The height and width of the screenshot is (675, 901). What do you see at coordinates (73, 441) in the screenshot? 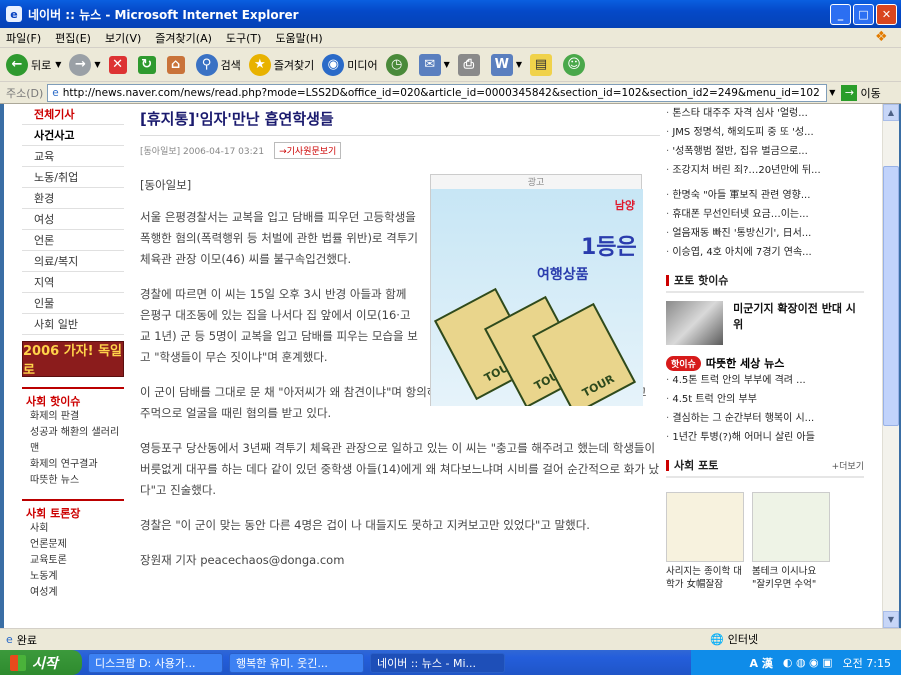
I see `hot-issue-item: 성공과 해환의 샐러리맨` at bounding box center [73, 441].